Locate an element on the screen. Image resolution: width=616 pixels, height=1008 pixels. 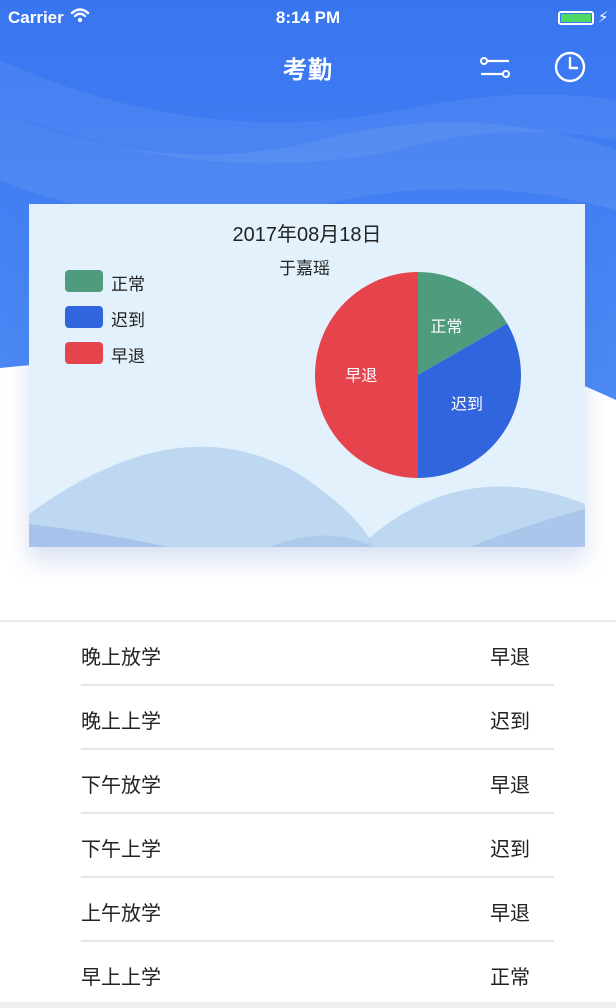
list-item: 下午上学 迟到 is located at coordinates (317, 846).